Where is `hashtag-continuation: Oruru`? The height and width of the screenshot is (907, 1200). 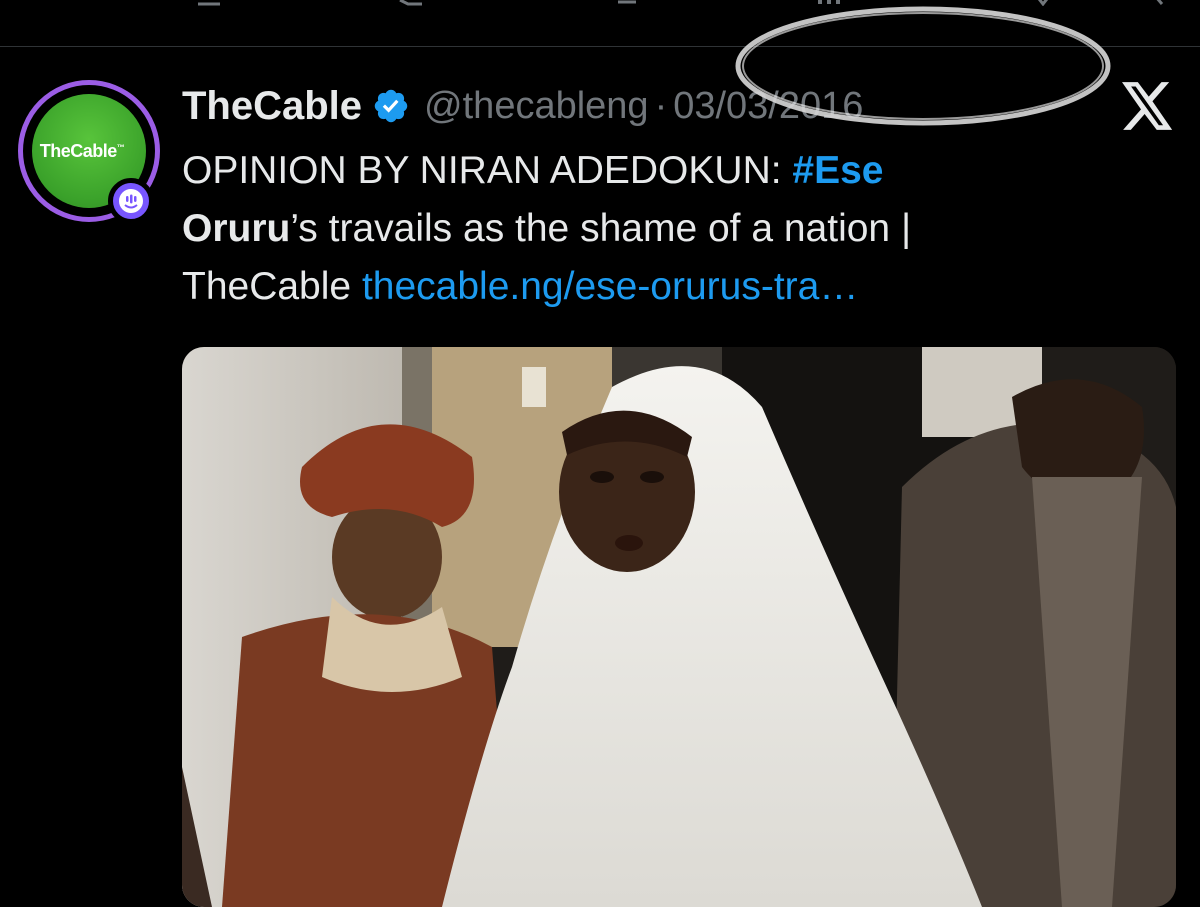
hashtag-continuation: Oruru is located at coordinates (236, 228).